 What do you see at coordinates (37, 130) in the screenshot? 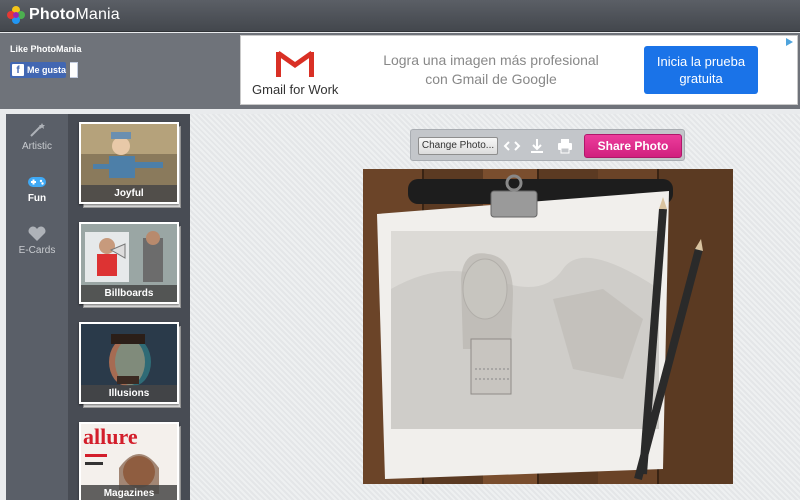
I see `magic-wand-icon` at bounding box center [37, 130].